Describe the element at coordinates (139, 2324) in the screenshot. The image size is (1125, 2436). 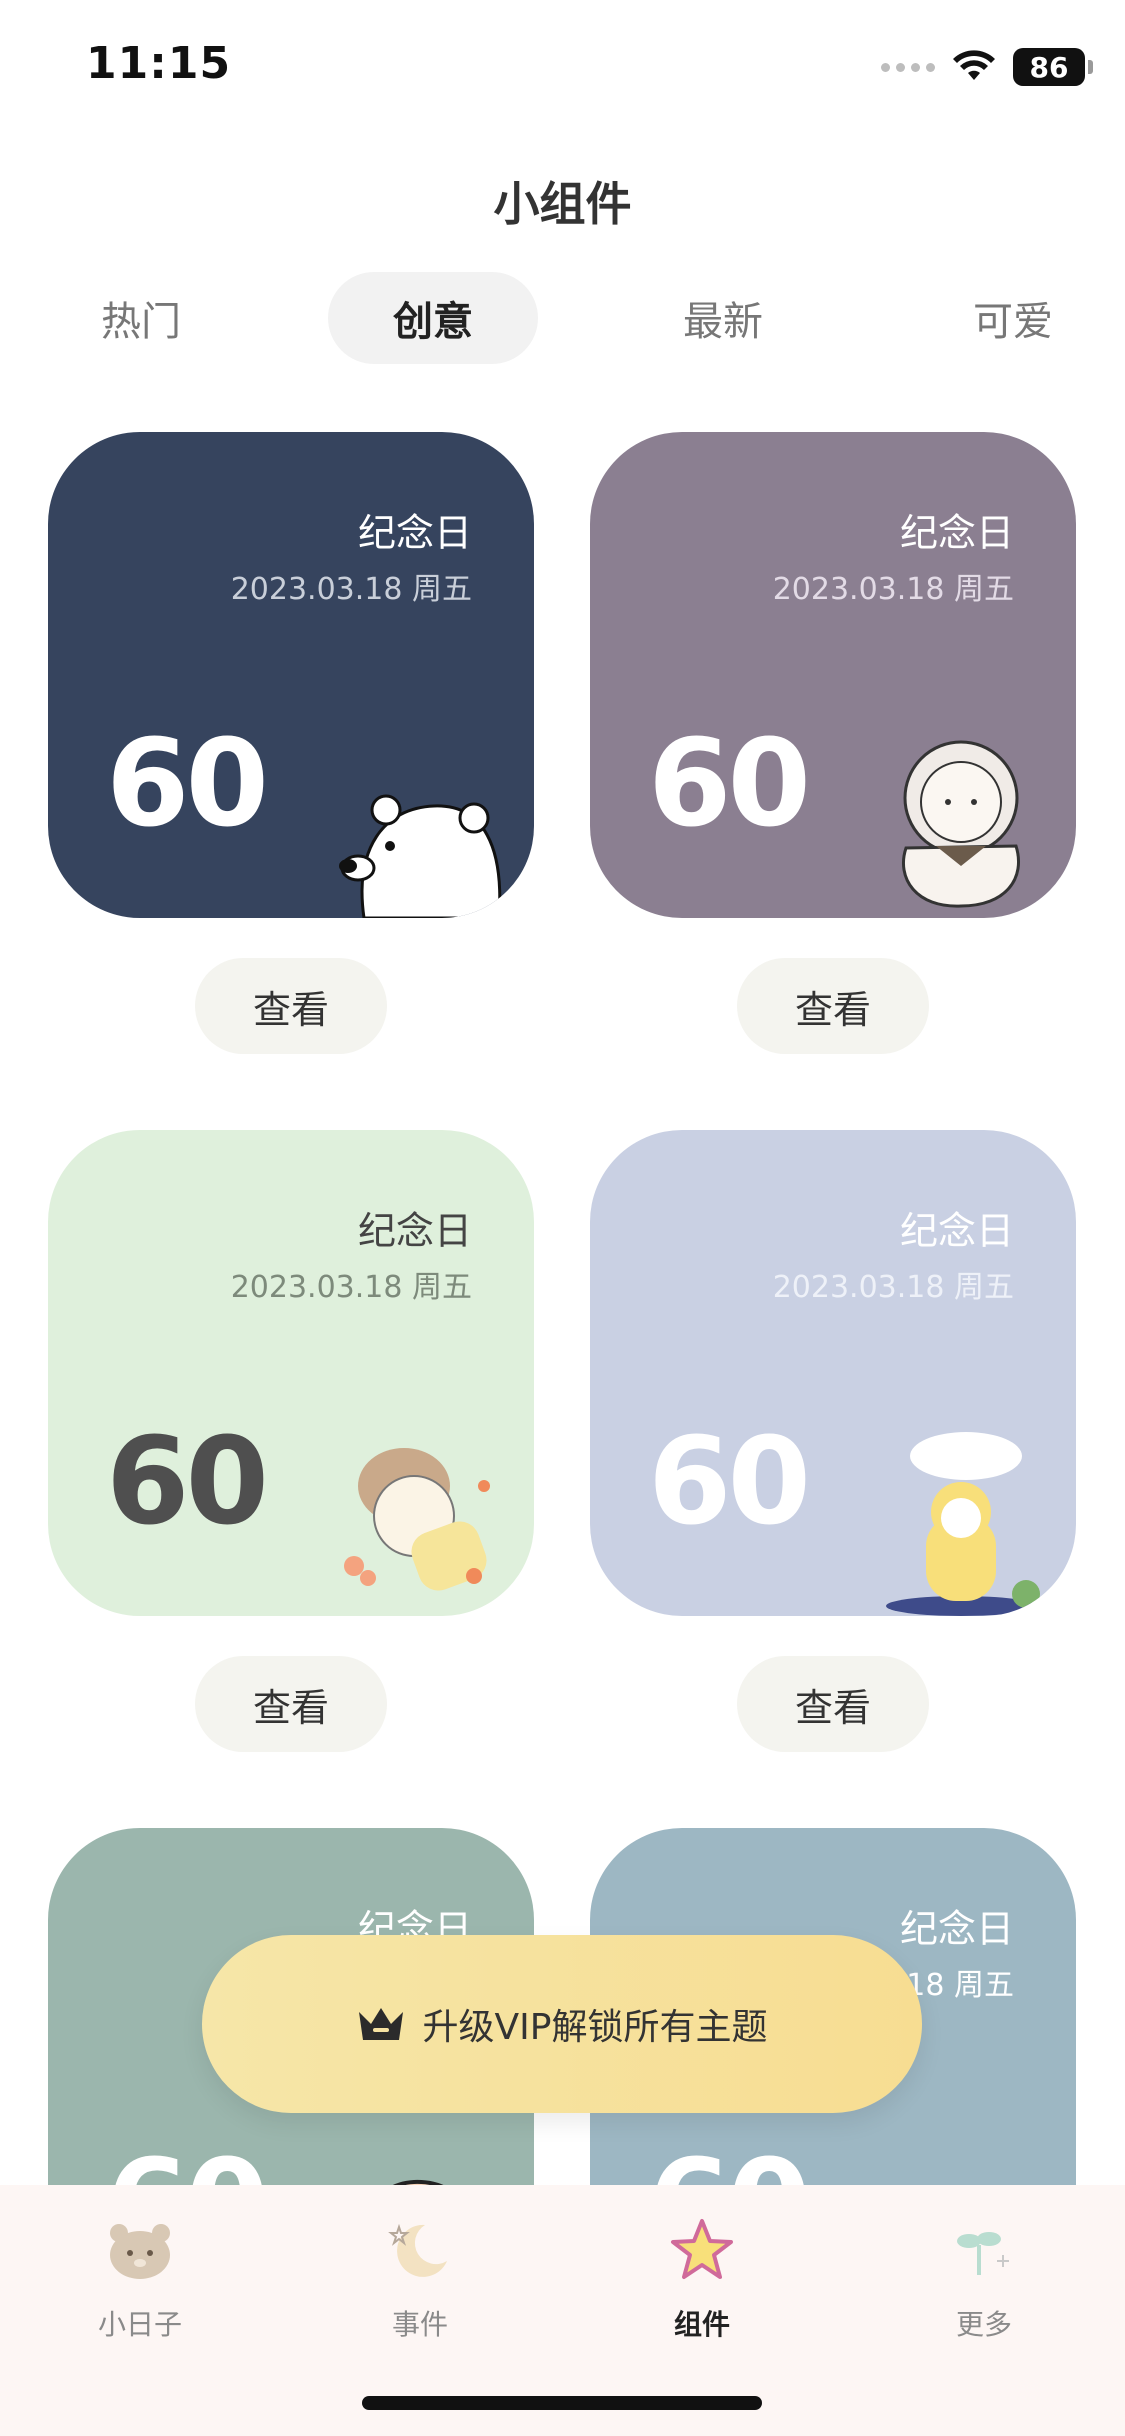
I see `nav-label: 小日子` at that location.